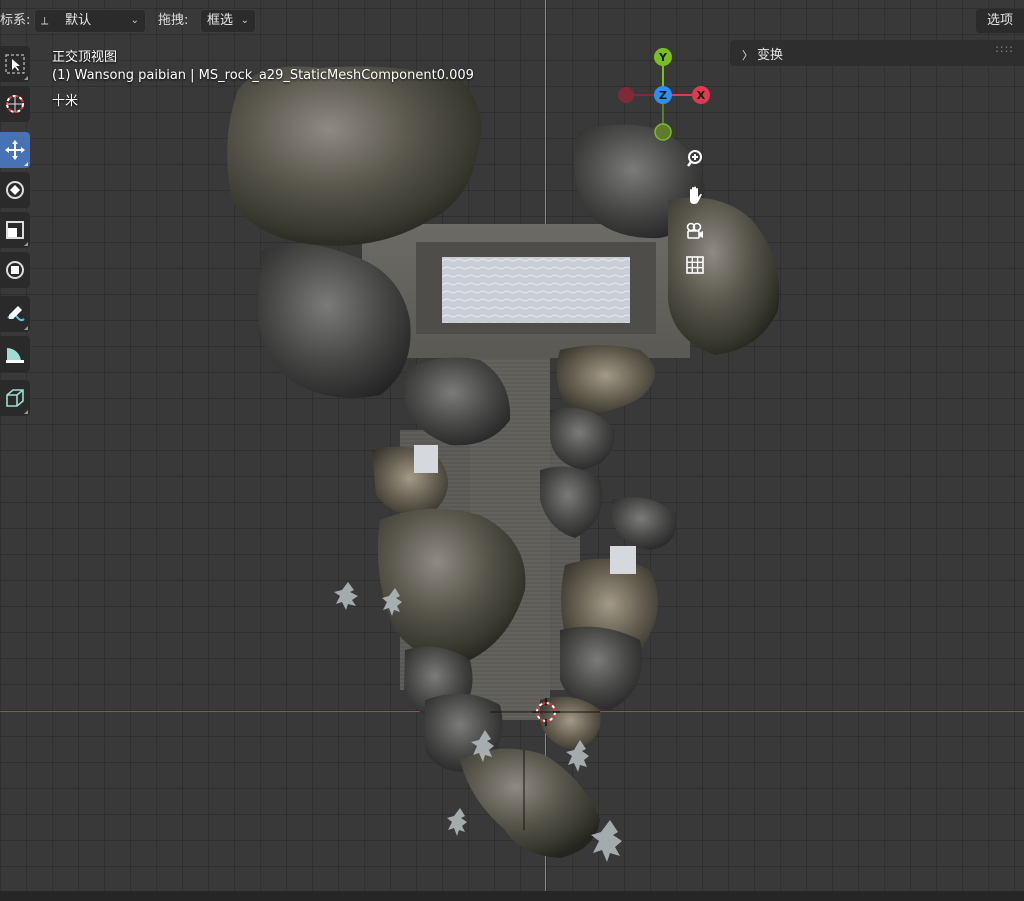  I want to click on transform-panel: 〉变换 ::::, so click(877, 53).